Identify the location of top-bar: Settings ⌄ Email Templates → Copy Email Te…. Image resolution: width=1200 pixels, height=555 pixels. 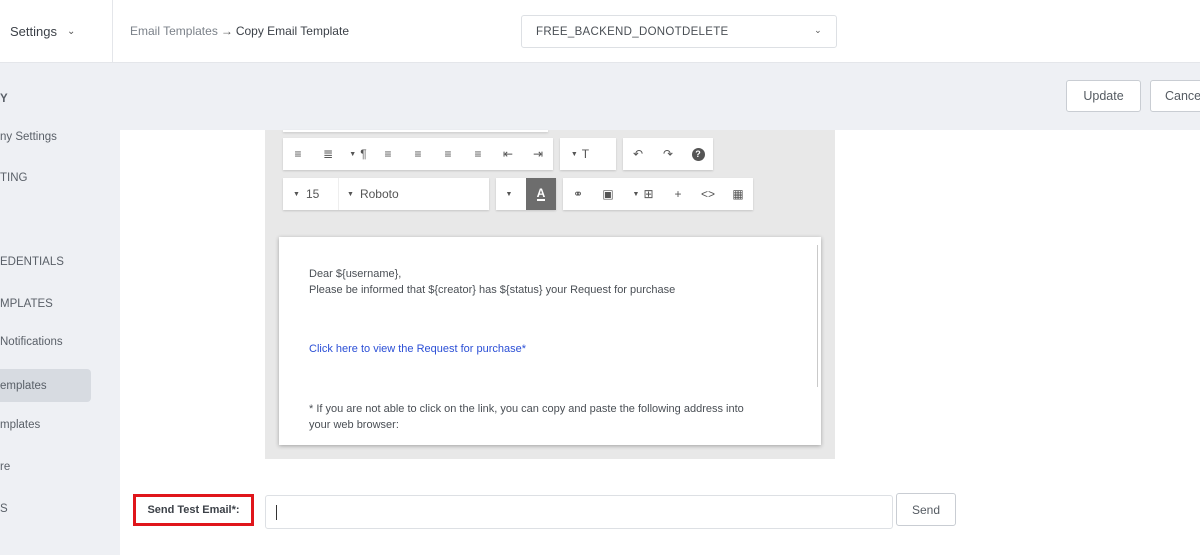
(600, 31).